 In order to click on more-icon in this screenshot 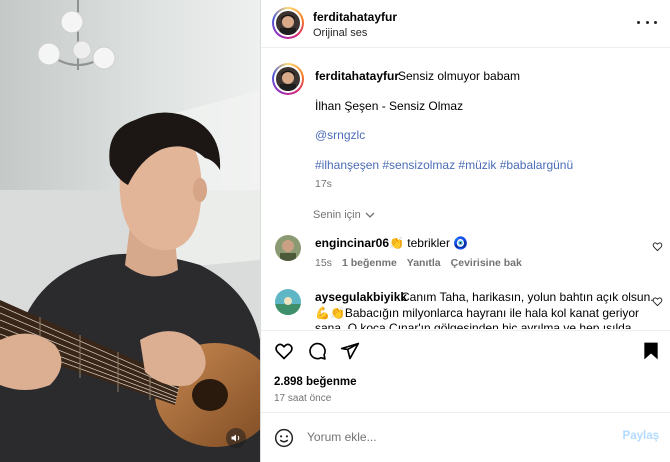, I will do `click(638, 22)`.